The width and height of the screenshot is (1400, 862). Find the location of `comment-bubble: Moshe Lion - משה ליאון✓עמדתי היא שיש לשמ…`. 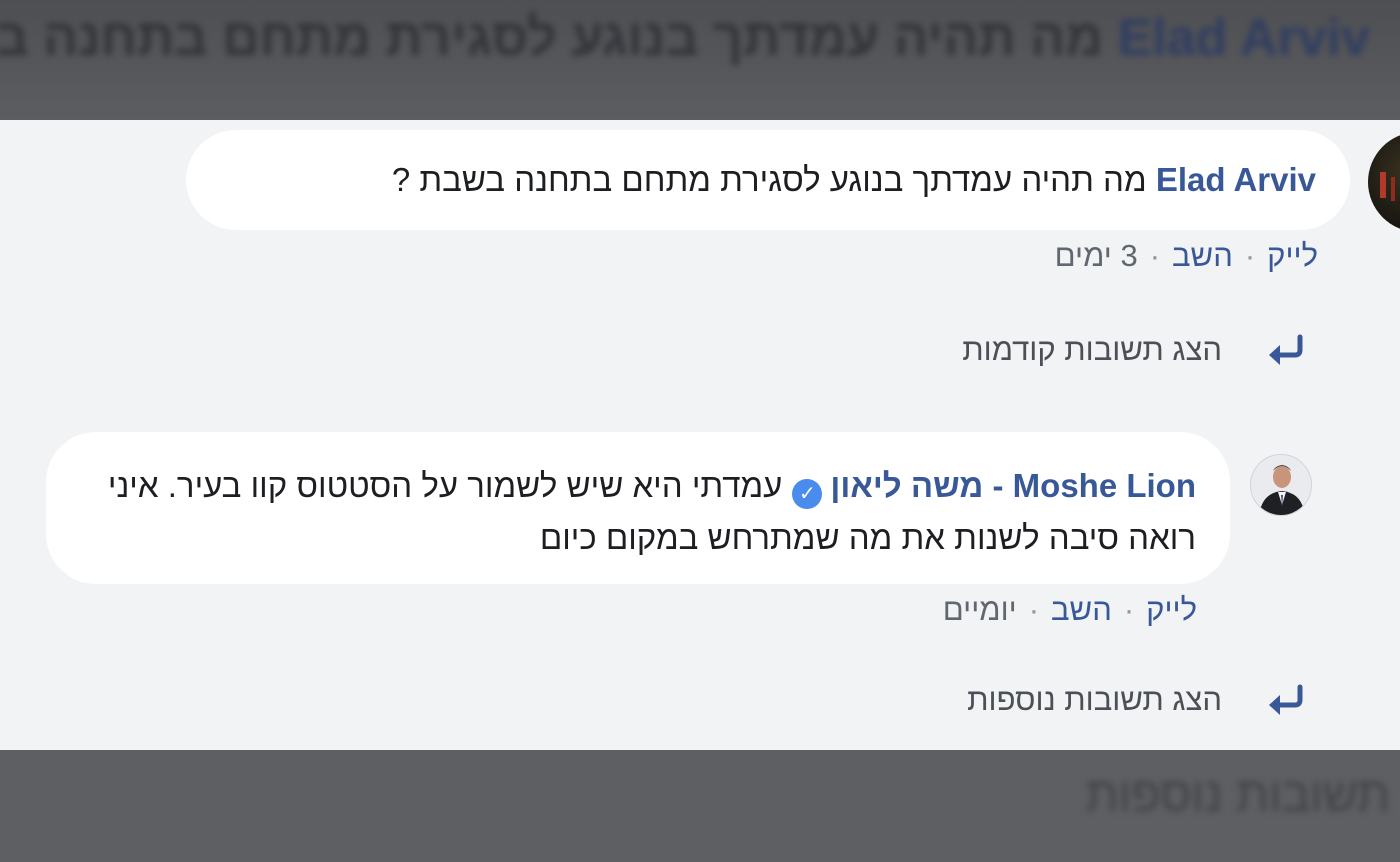

comment-bubble: Moshe Lion - משה ליאון✓עמדתי היא שיש לשמ… is located at coordinates (638, 508).